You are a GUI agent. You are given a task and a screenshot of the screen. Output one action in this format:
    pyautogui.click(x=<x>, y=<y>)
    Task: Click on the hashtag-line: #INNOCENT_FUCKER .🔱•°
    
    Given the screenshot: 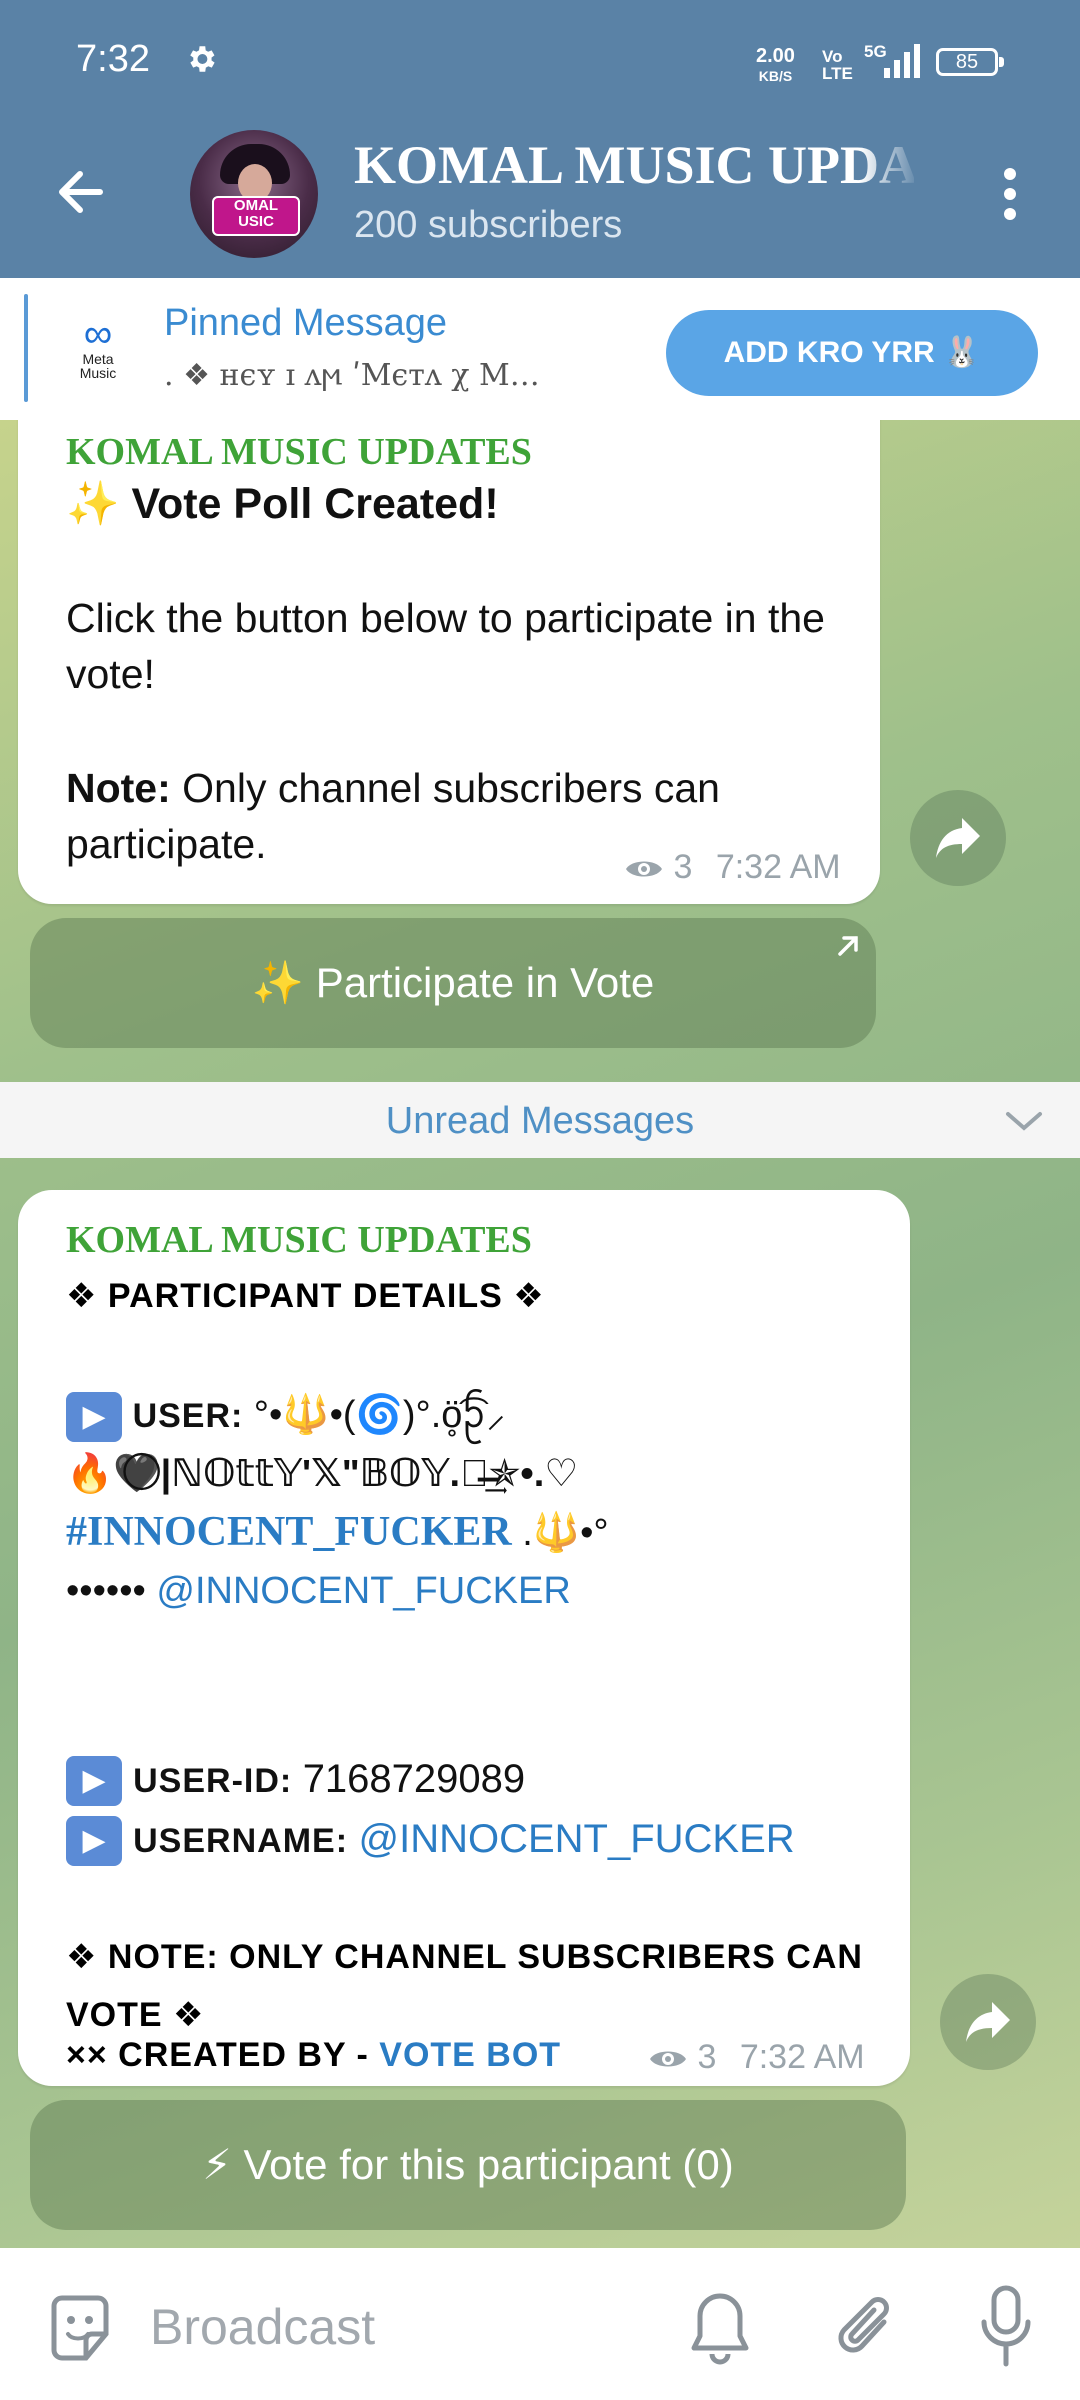 What is the action you would take?
    pyautogui.click(x=476, y=1532)
    